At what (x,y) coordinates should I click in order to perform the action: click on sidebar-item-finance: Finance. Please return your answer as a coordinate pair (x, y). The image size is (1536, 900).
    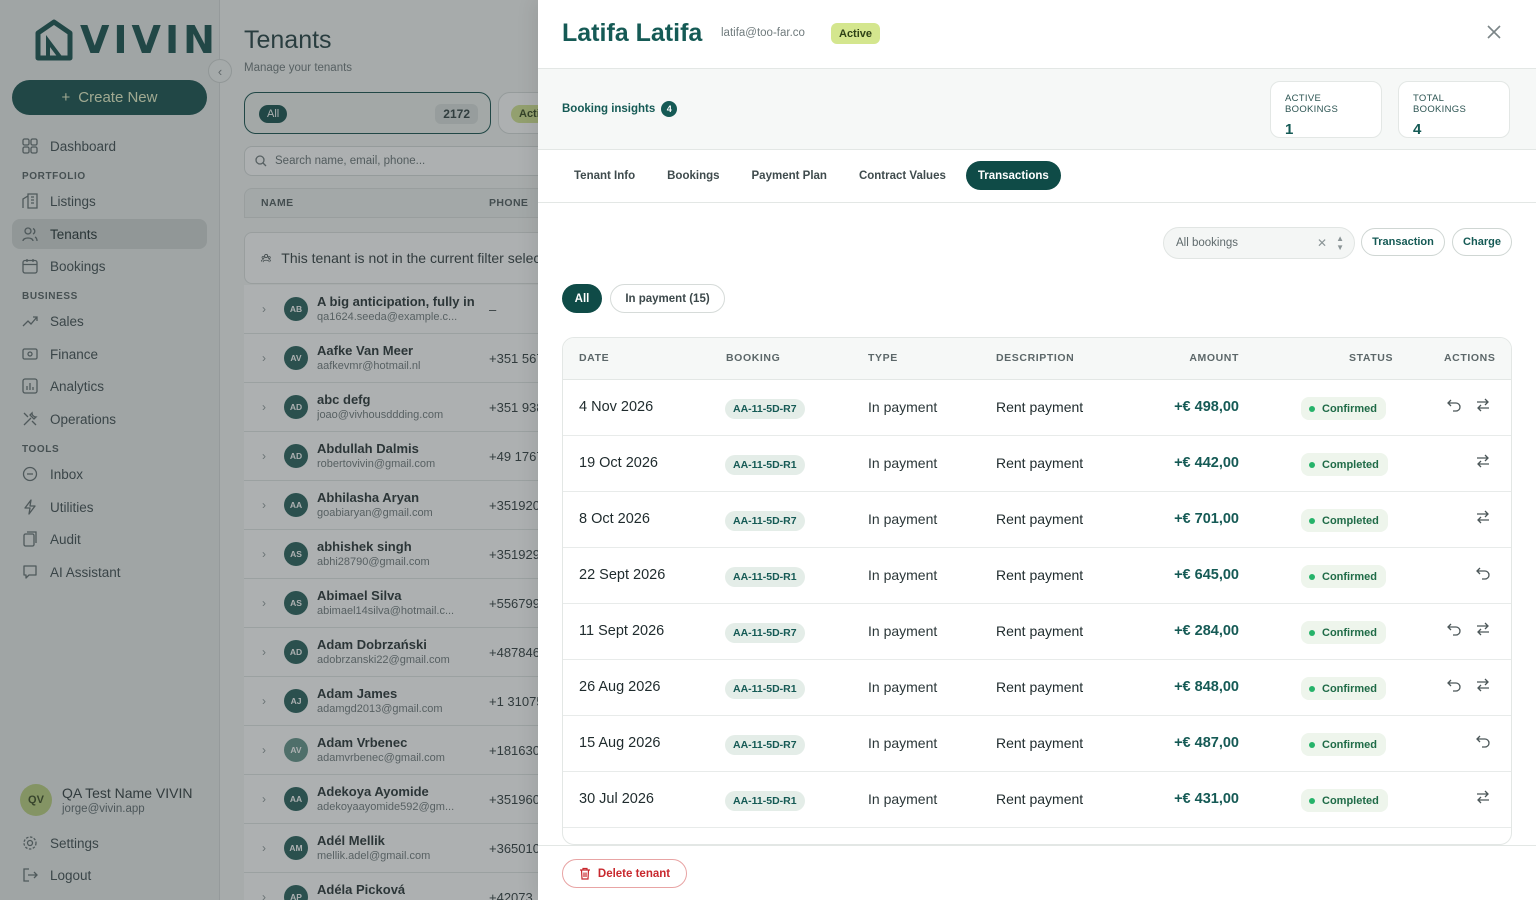
    Looking at the image, I should click on (109, 354).